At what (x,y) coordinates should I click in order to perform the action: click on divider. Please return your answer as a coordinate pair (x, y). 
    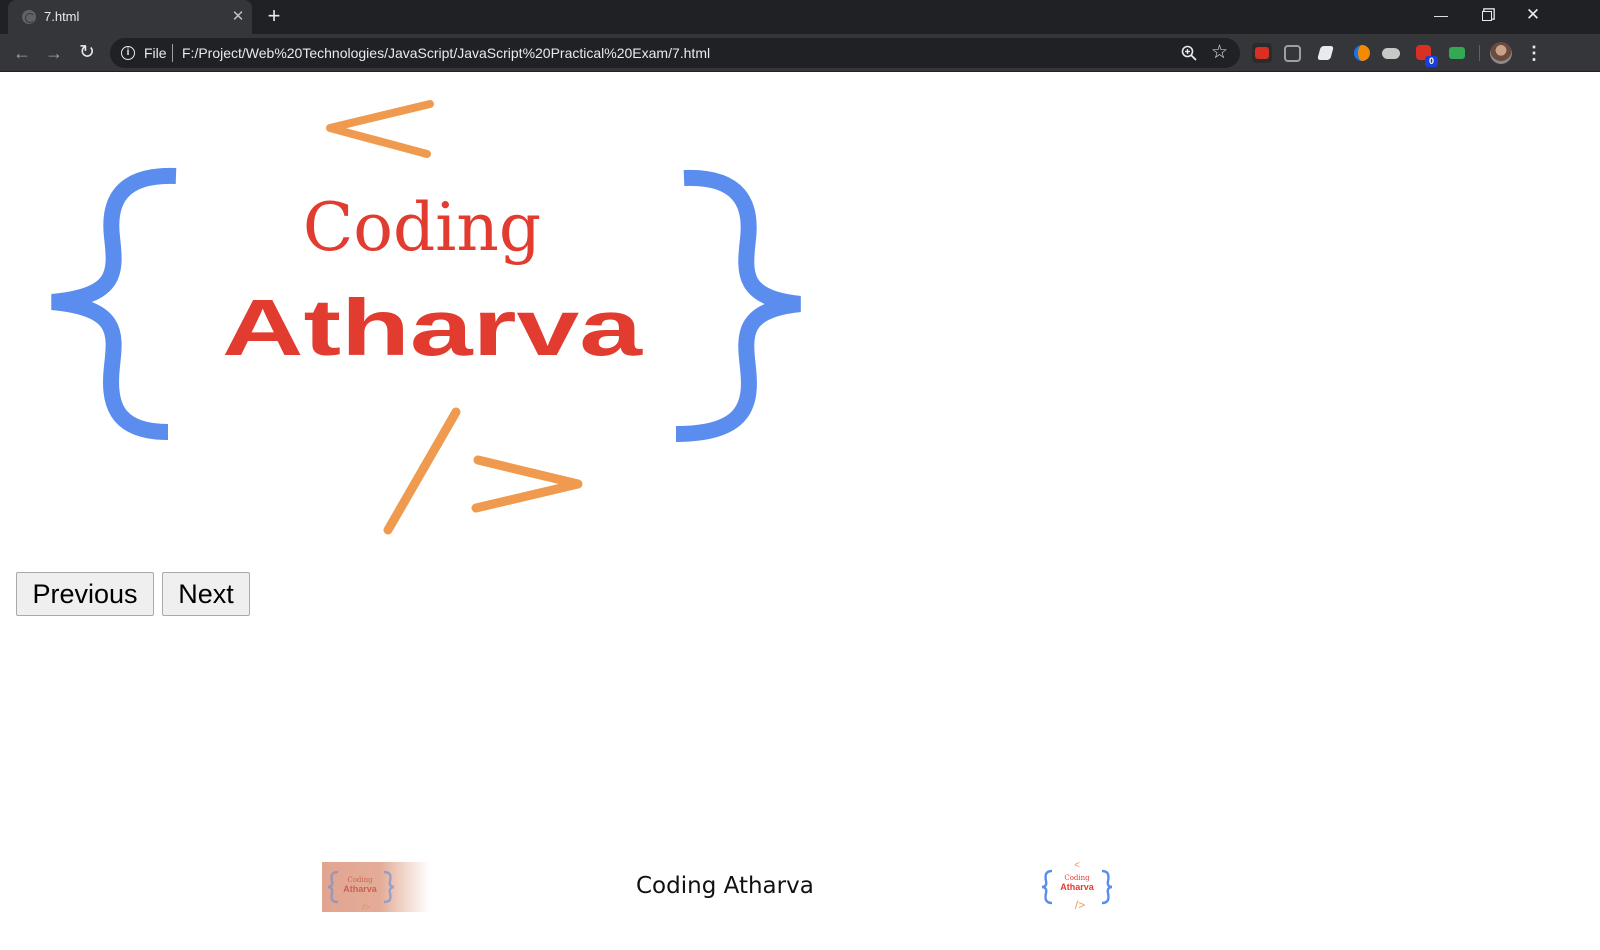
    Looking at the image, I should click on (172, 53).